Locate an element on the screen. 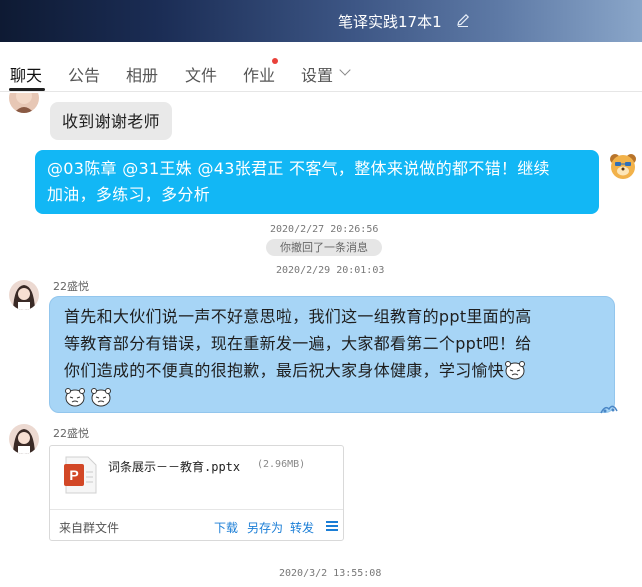  message-text: 等教育部分有错误，现在重新发一遍，大家都看第二个ppt吧！给 is located at coordinates (298, 343).